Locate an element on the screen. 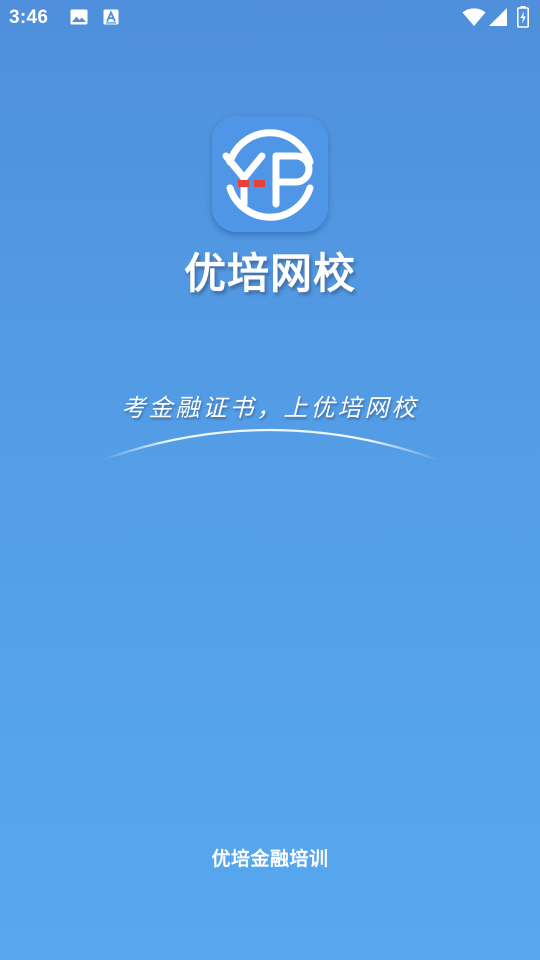 The height and width of the screenshot is (960, 540). yp-logo-icon is located at coordinates (268, 175).